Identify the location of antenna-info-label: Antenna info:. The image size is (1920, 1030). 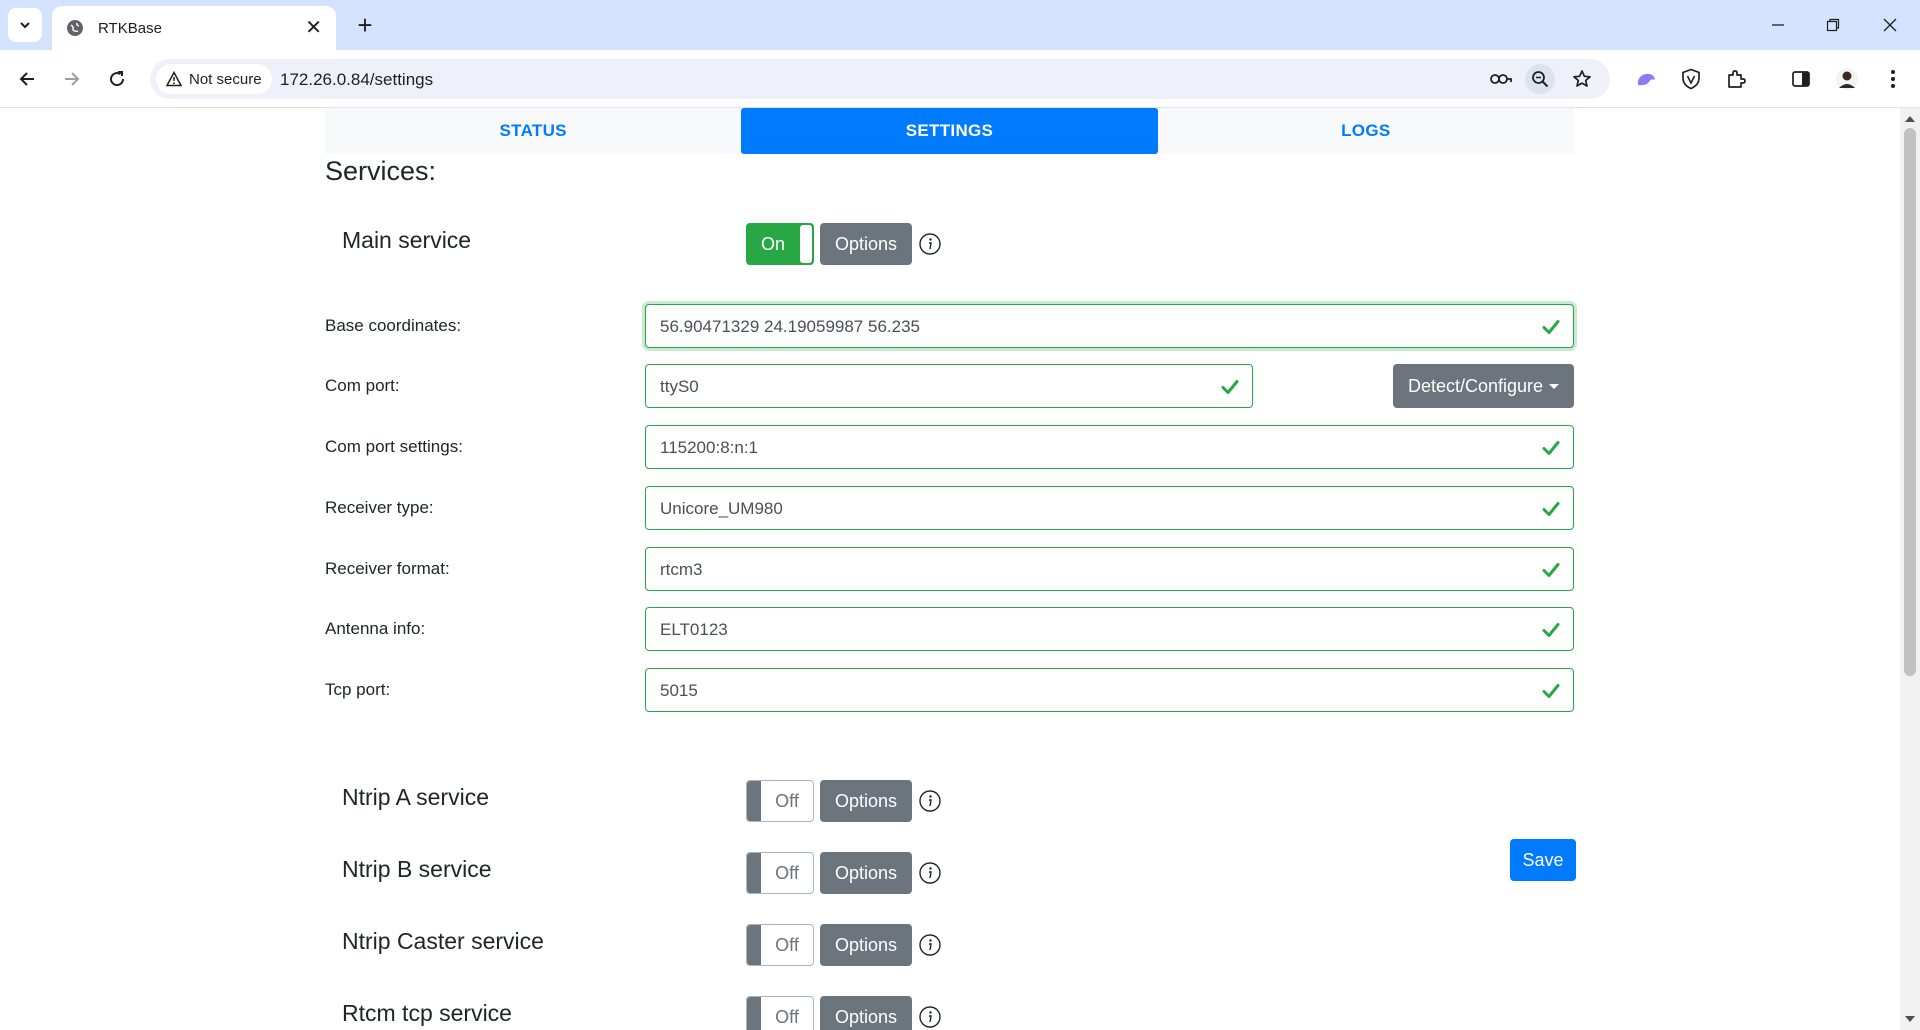
(375, 628).